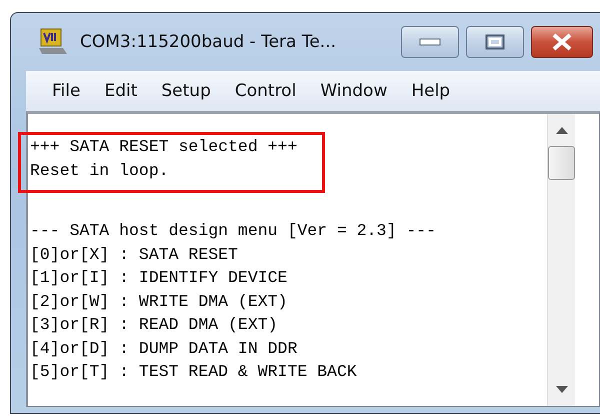 This screenshot has height=416, width=600. Describe the element at coordinates (186, 91) in the screenshot. I see `menu-item: Setup` at that location.